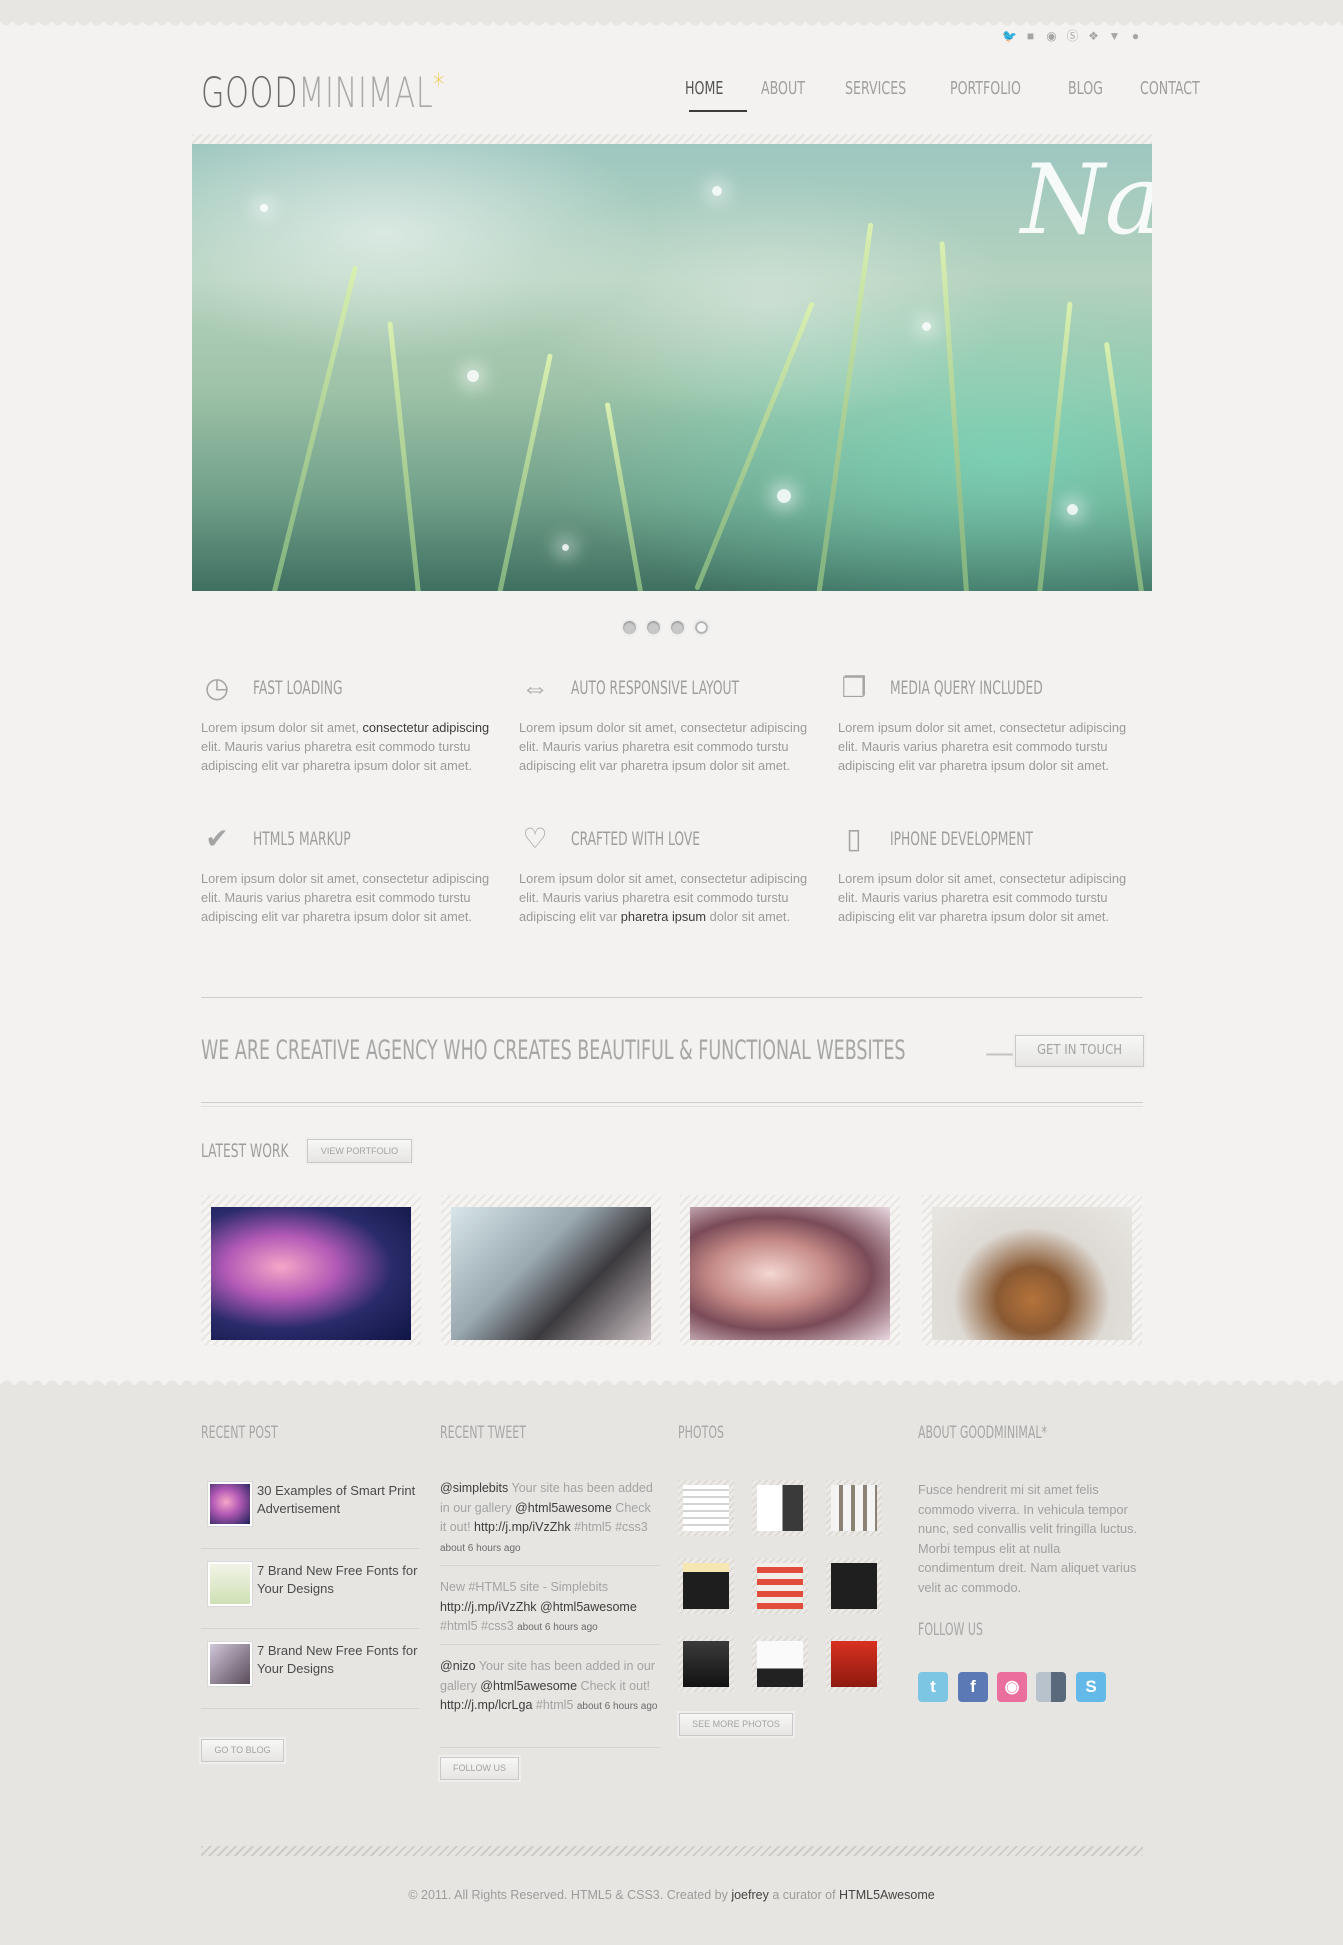 The height and width of the screenshot is (1945, 1343). I want to click on tweet-user: @simplebits, so click(474, 1488).